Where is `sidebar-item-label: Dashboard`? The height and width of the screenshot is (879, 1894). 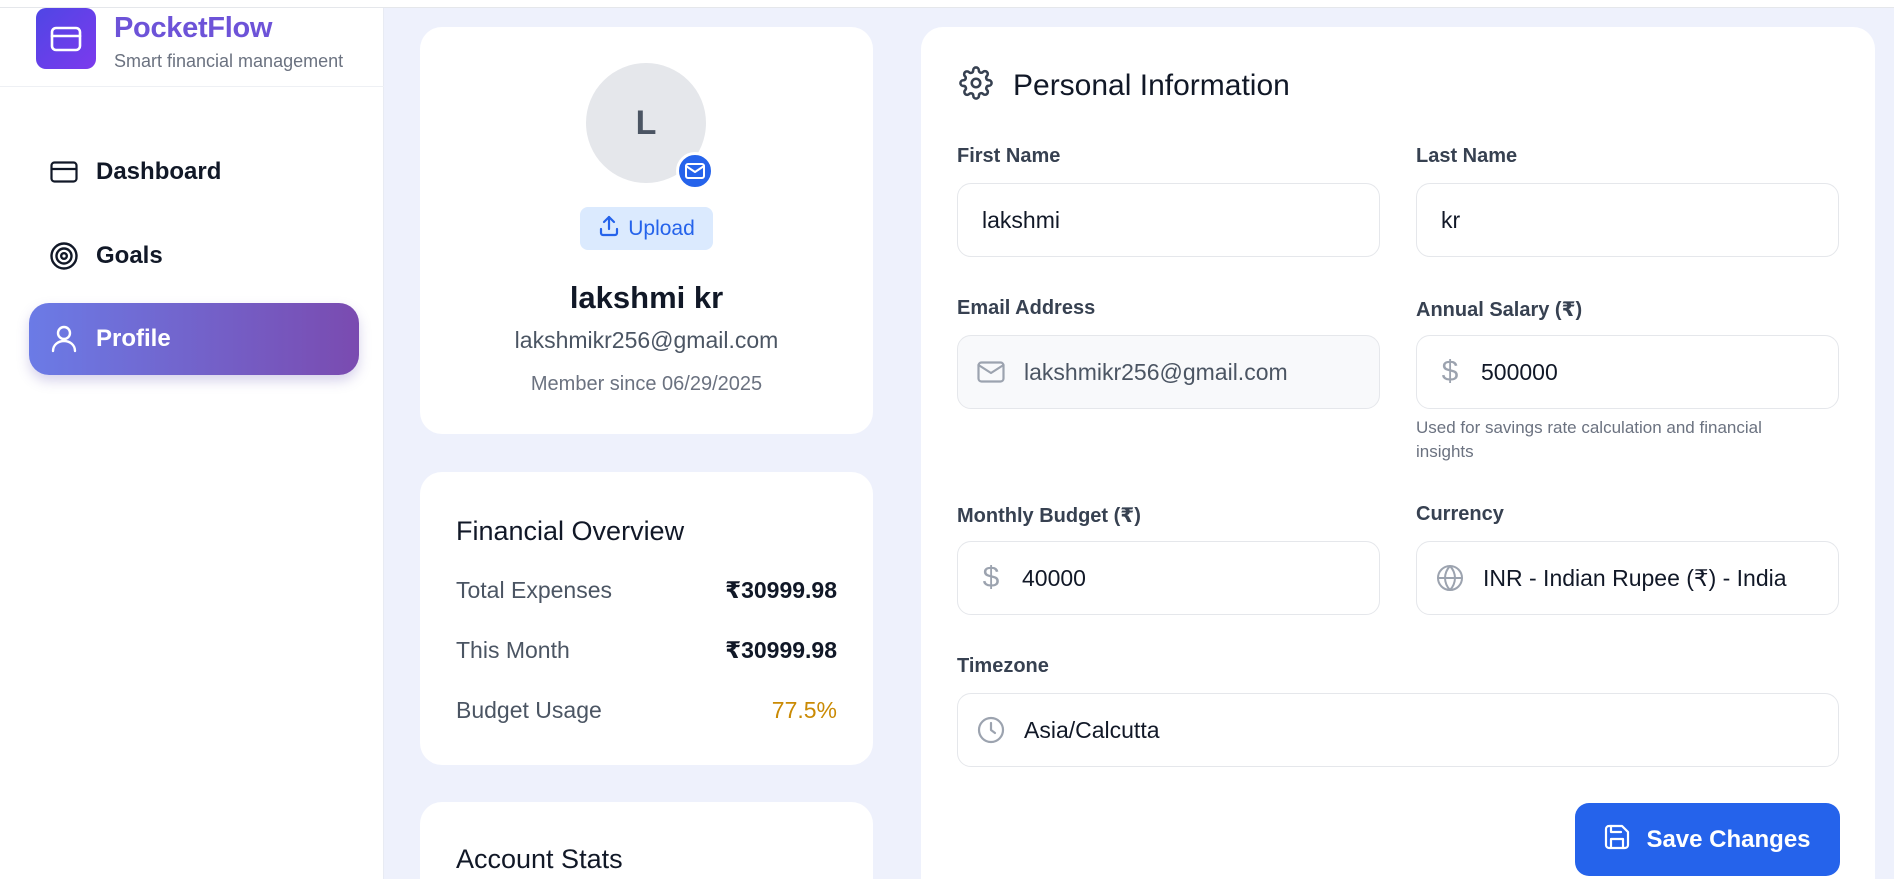 sidebar-item-label: Dashboard is located at coordinates (159, 171).